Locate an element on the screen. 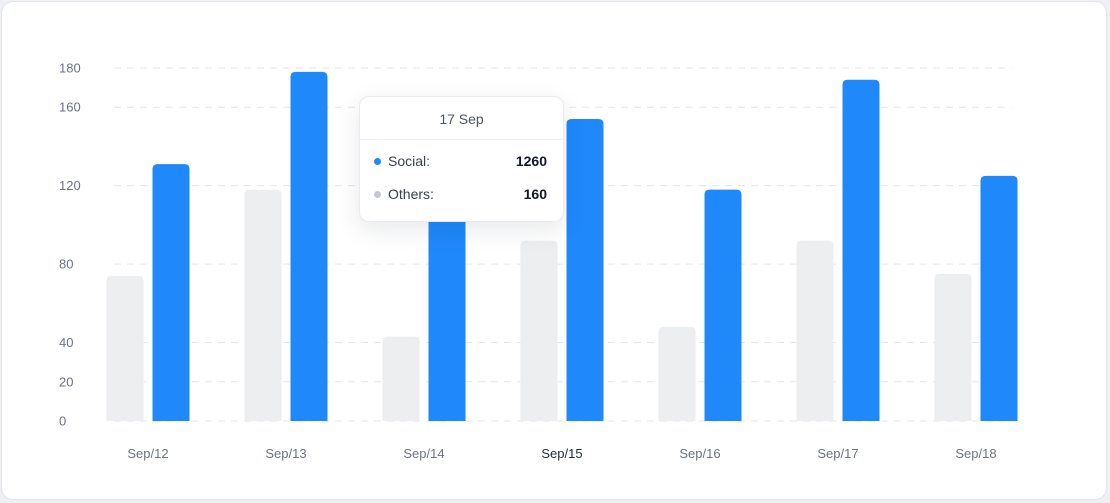 Image resolution: width=1110 pixels, height=503 pixels. y-tick-label: 20 is located at coordinates (66, 381).